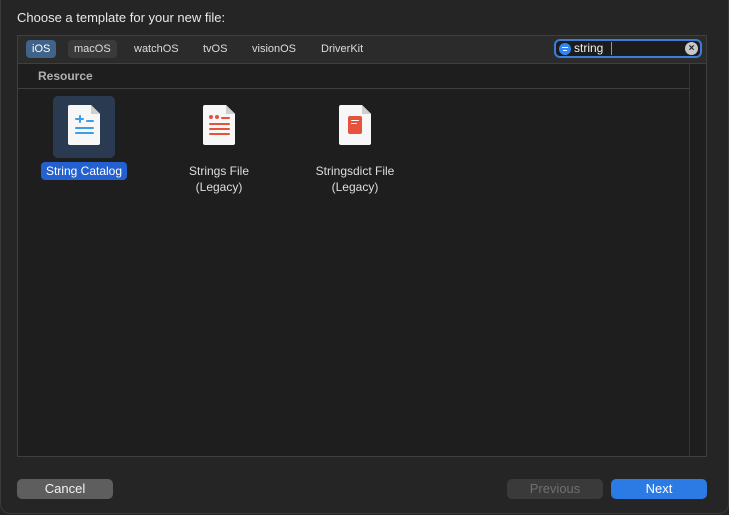 The image size is (729, 515). Describe the element at coordinates (697, 260) in the screenshot. I see `scrollbar` at that location.